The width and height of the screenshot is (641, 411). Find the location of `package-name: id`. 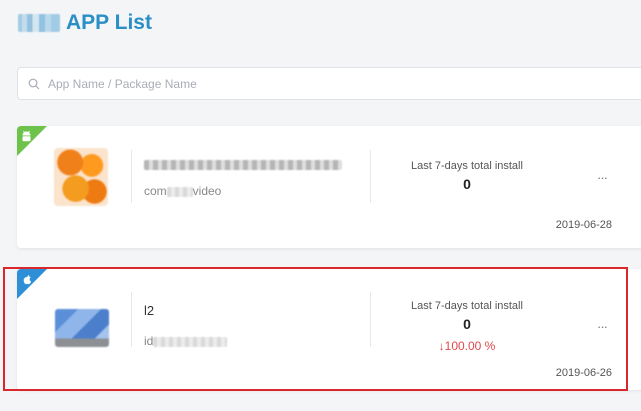

package-name: id is located at coordinates (186, 341).